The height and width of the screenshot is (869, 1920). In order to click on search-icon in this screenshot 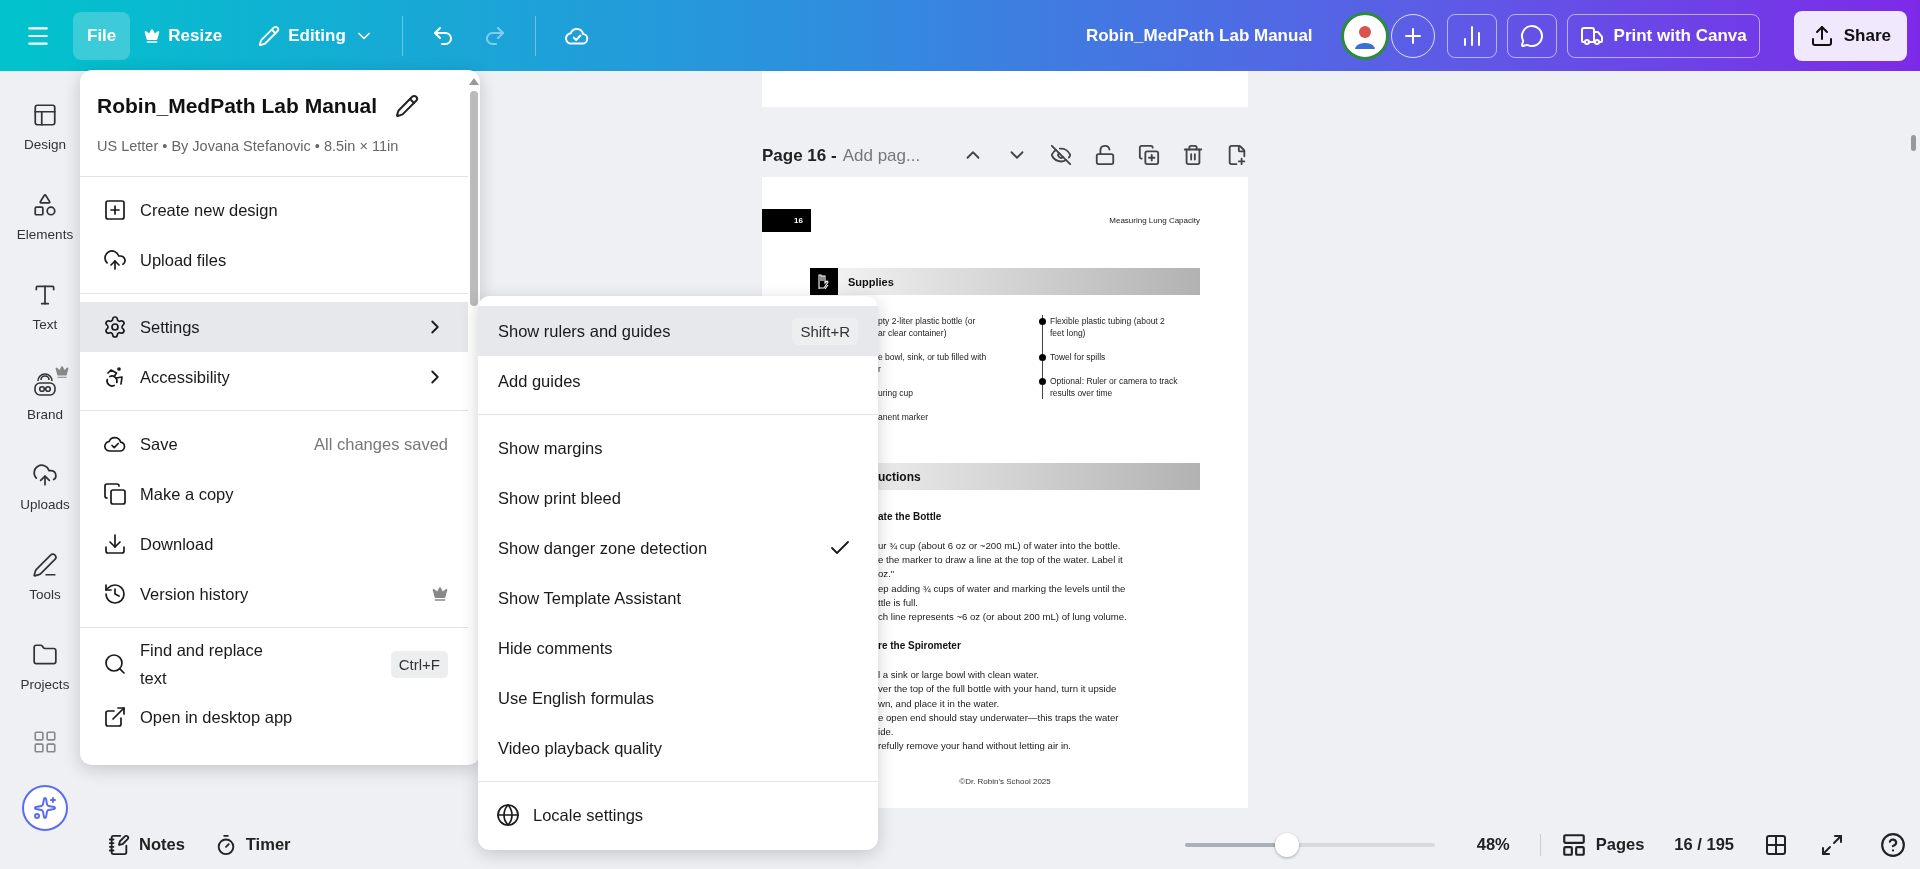, I will do `click(115, 664)`.